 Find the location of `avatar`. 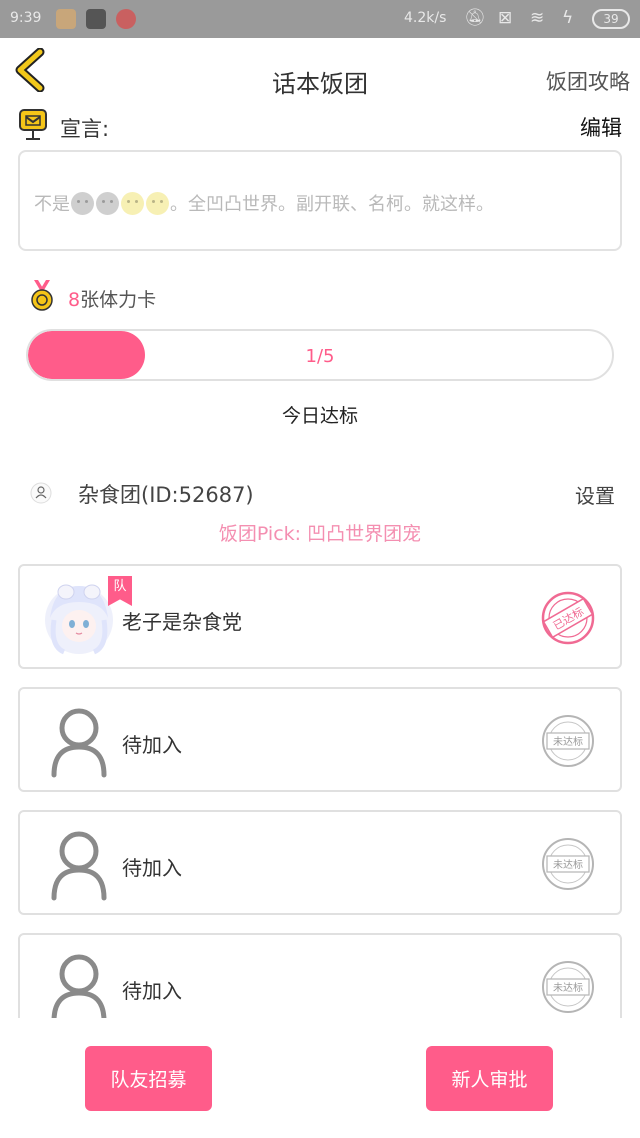

avatar is located at coordinates (79, 619).